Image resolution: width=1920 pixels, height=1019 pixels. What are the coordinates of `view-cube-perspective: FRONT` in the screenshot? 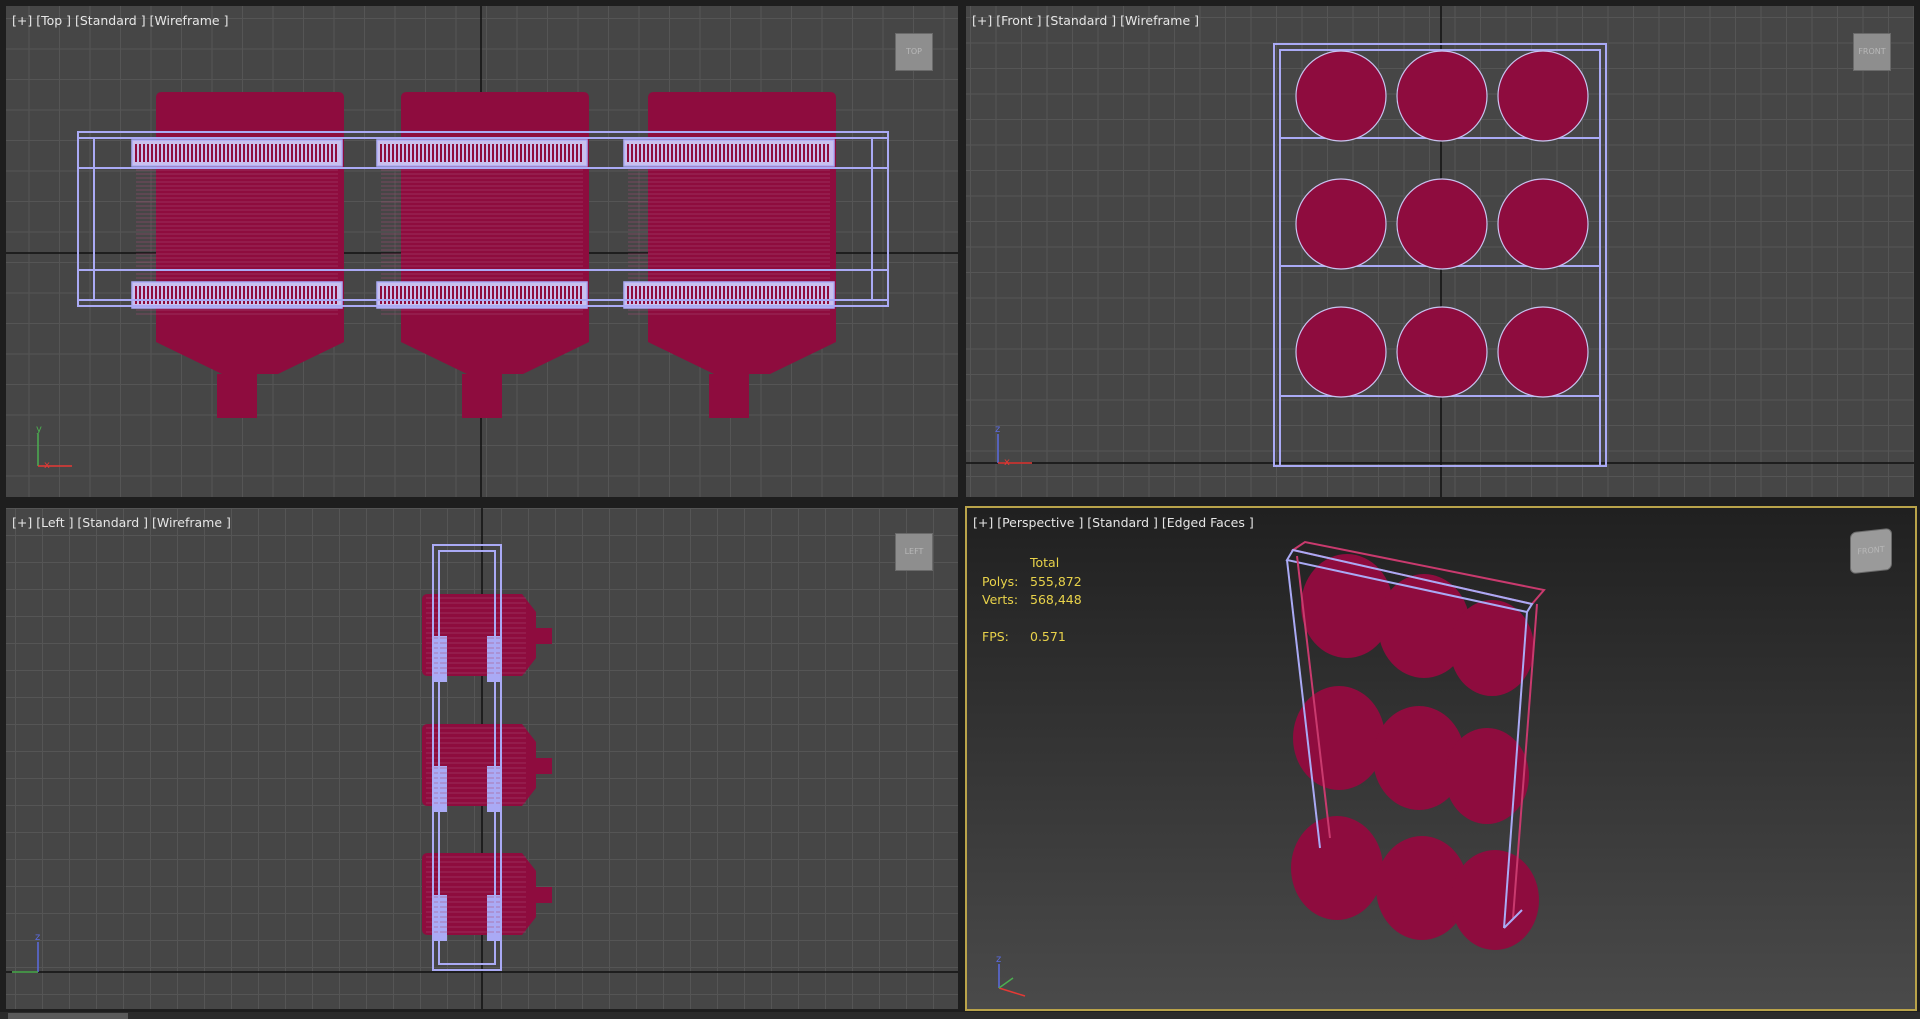 It's located at (1871, 551).